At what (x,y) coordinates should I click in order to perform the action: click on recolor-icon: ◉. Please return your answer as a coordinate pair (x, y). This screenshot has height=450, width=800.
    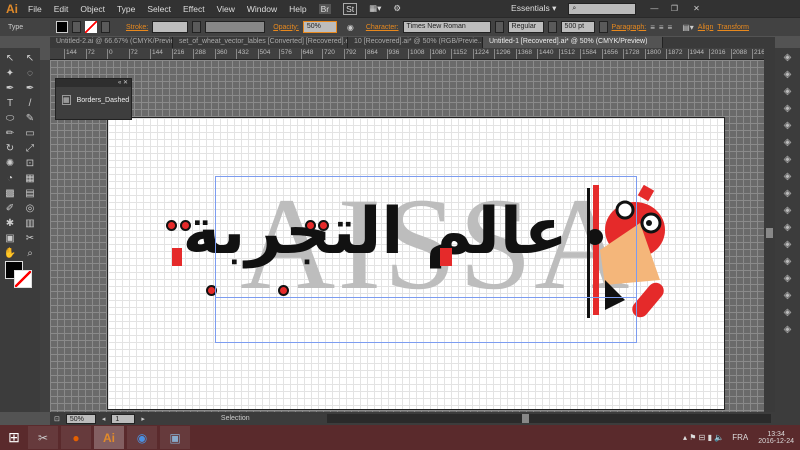
    Looking at the image, I should click on (350, 27).